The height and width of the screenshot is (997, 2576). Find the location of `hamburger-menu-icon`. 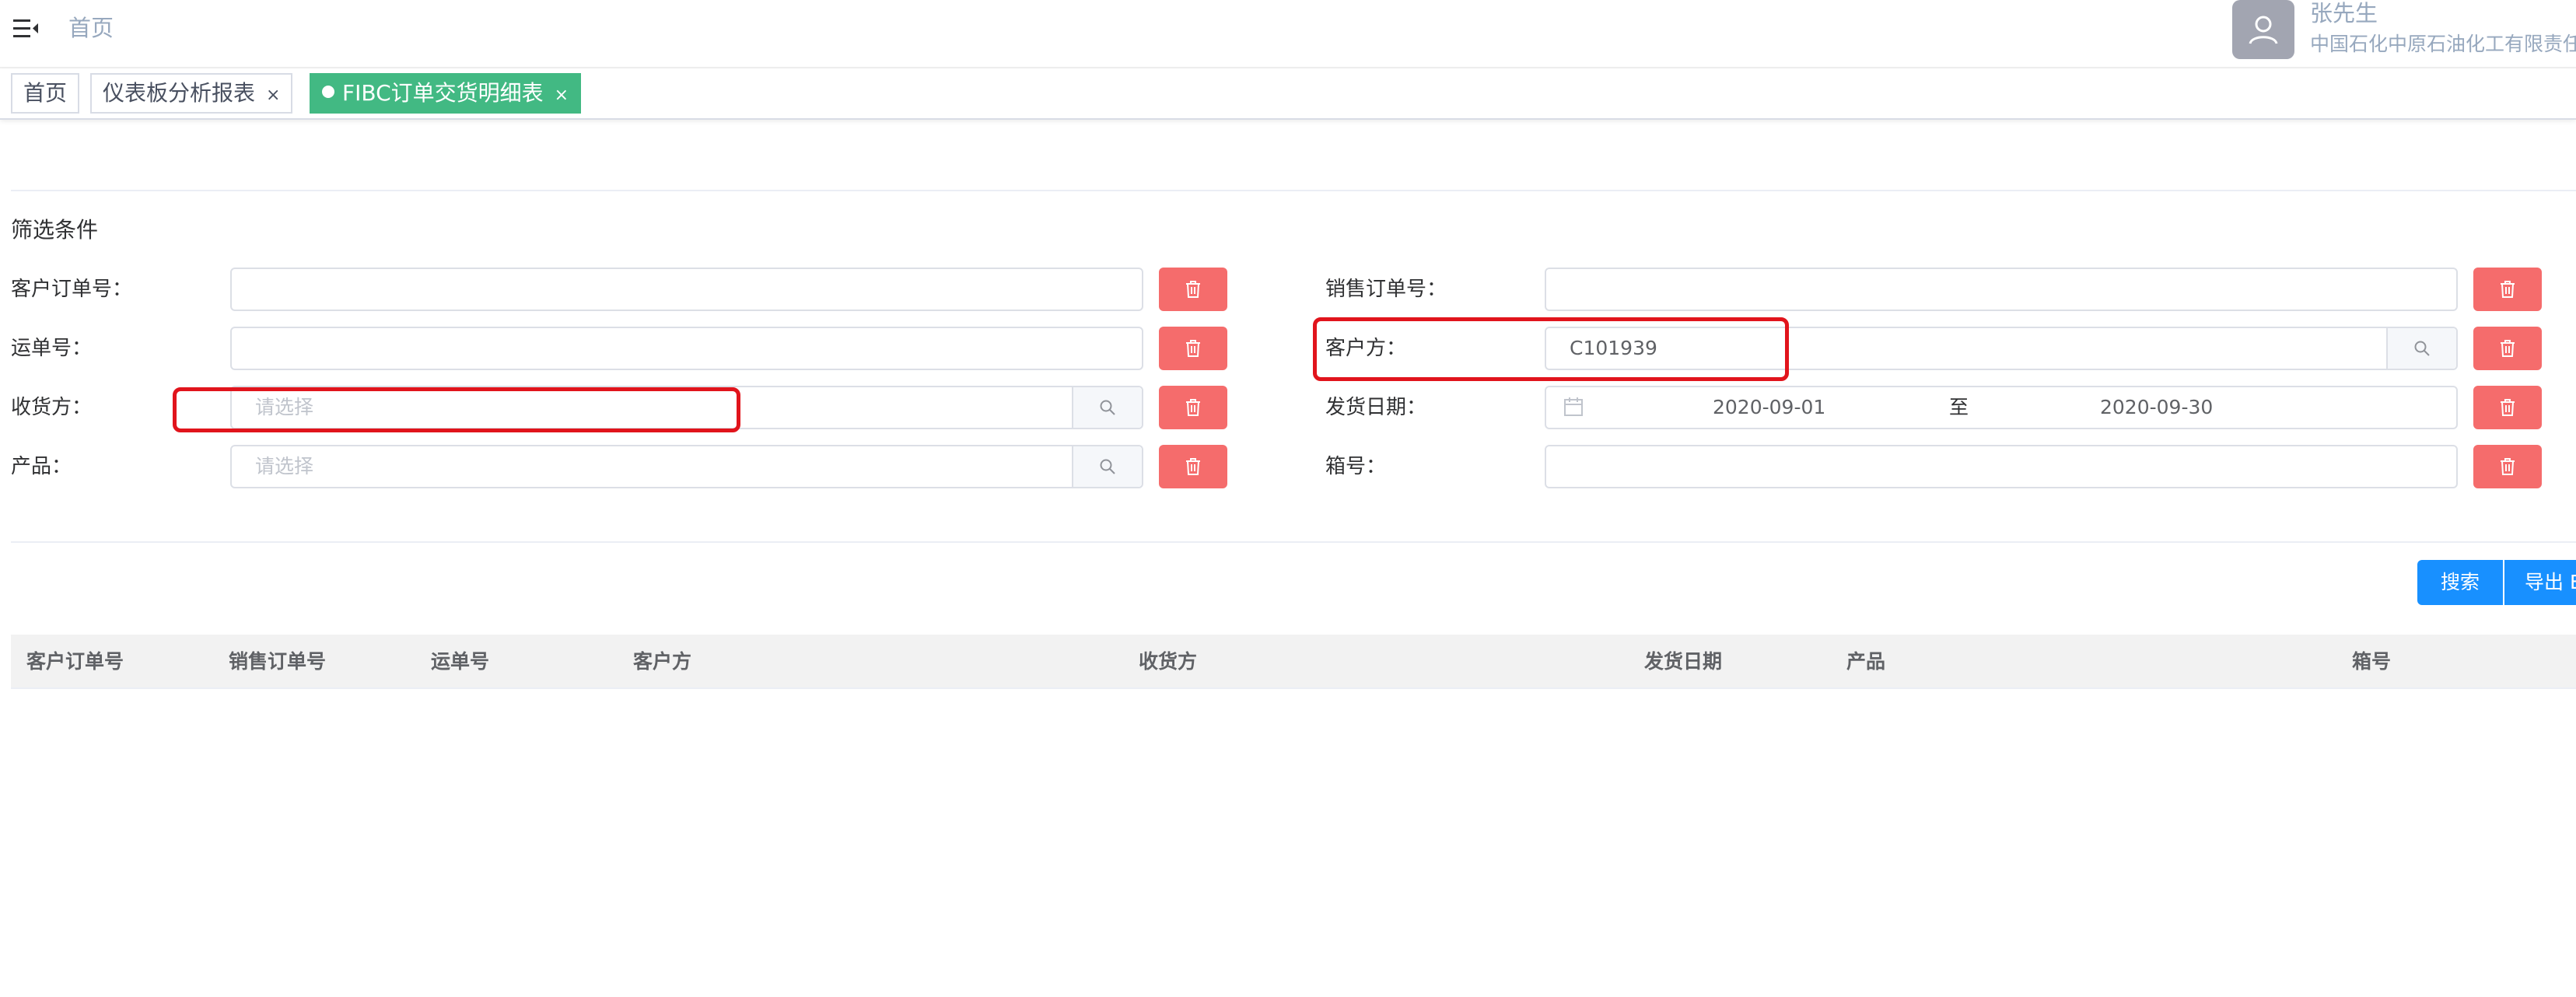

hamburger-menu-icon is located at coordinates (25, 29).